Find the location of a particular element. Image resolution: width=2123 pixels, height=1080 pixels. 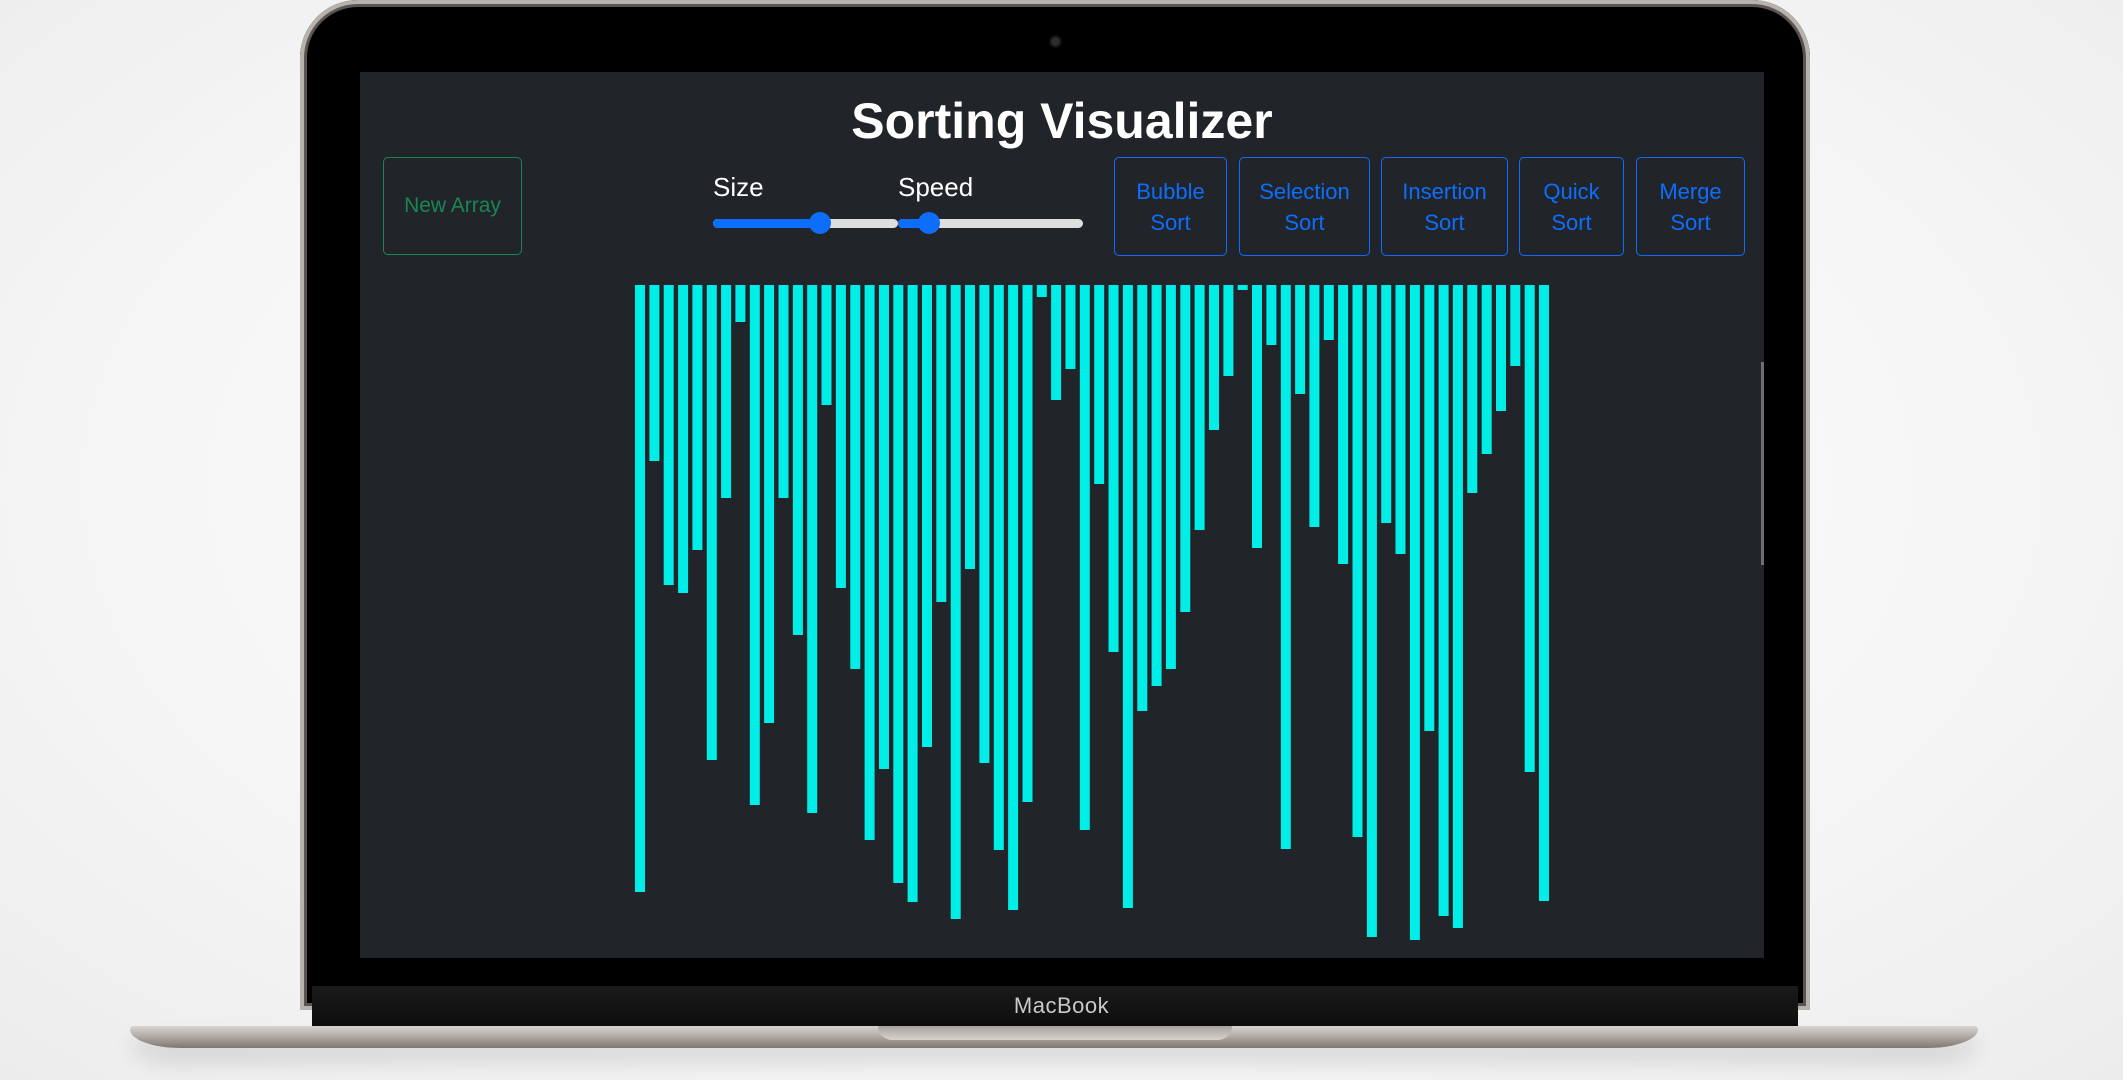

laptop-hinge-notch is located at coordinates (1055, 1033).